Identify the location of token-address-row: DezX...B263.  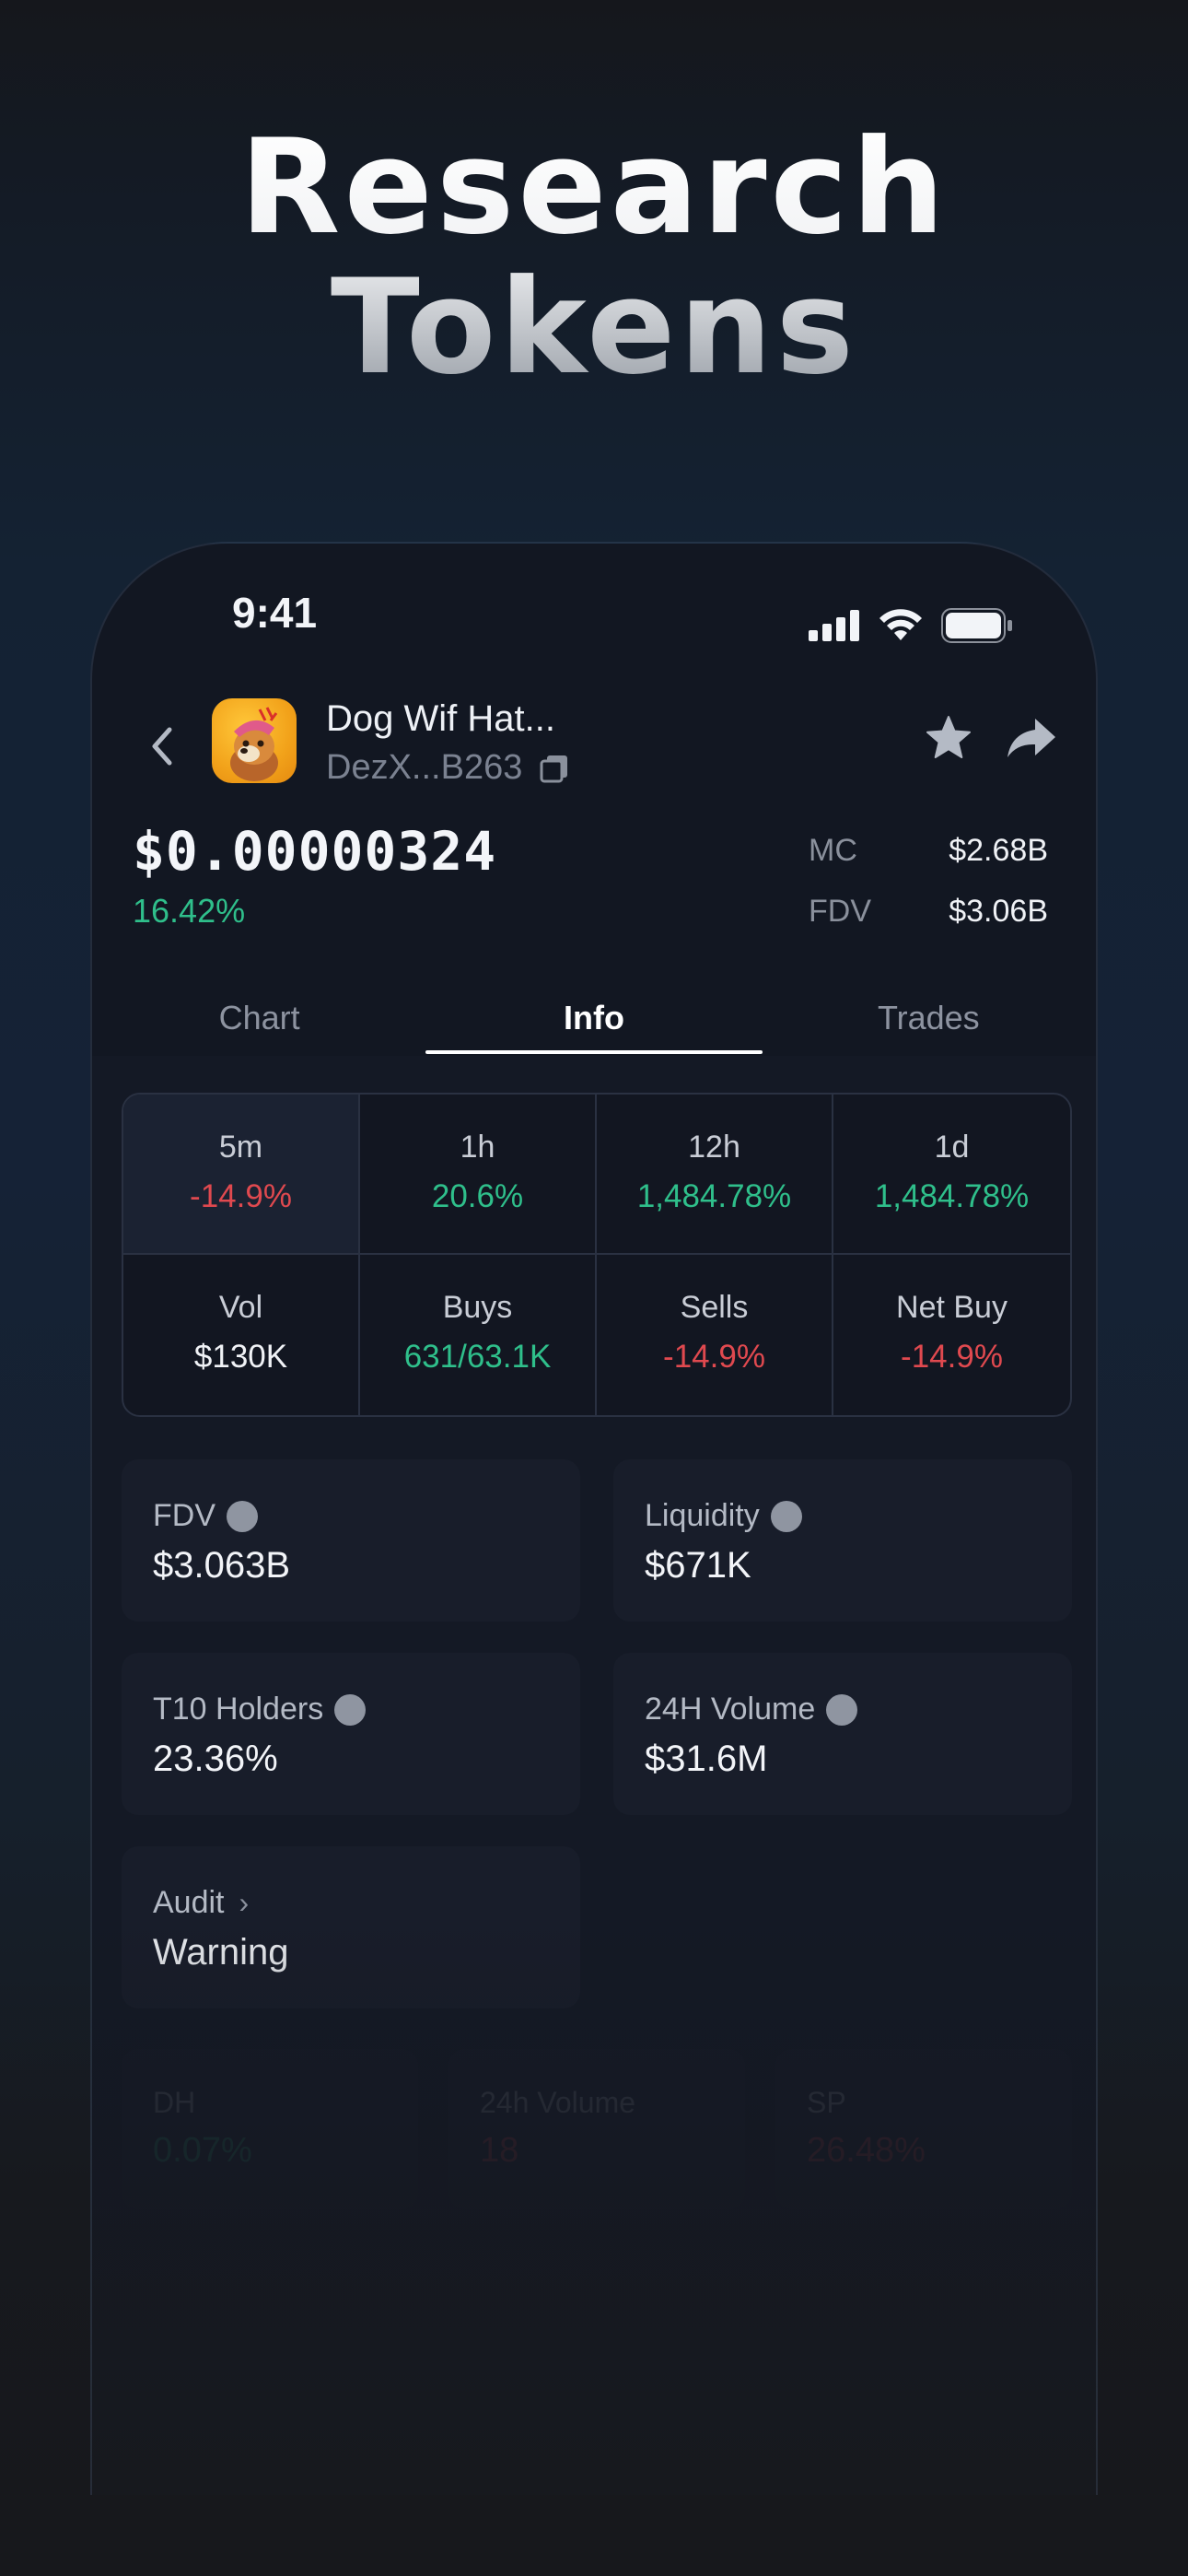
(448, 768).